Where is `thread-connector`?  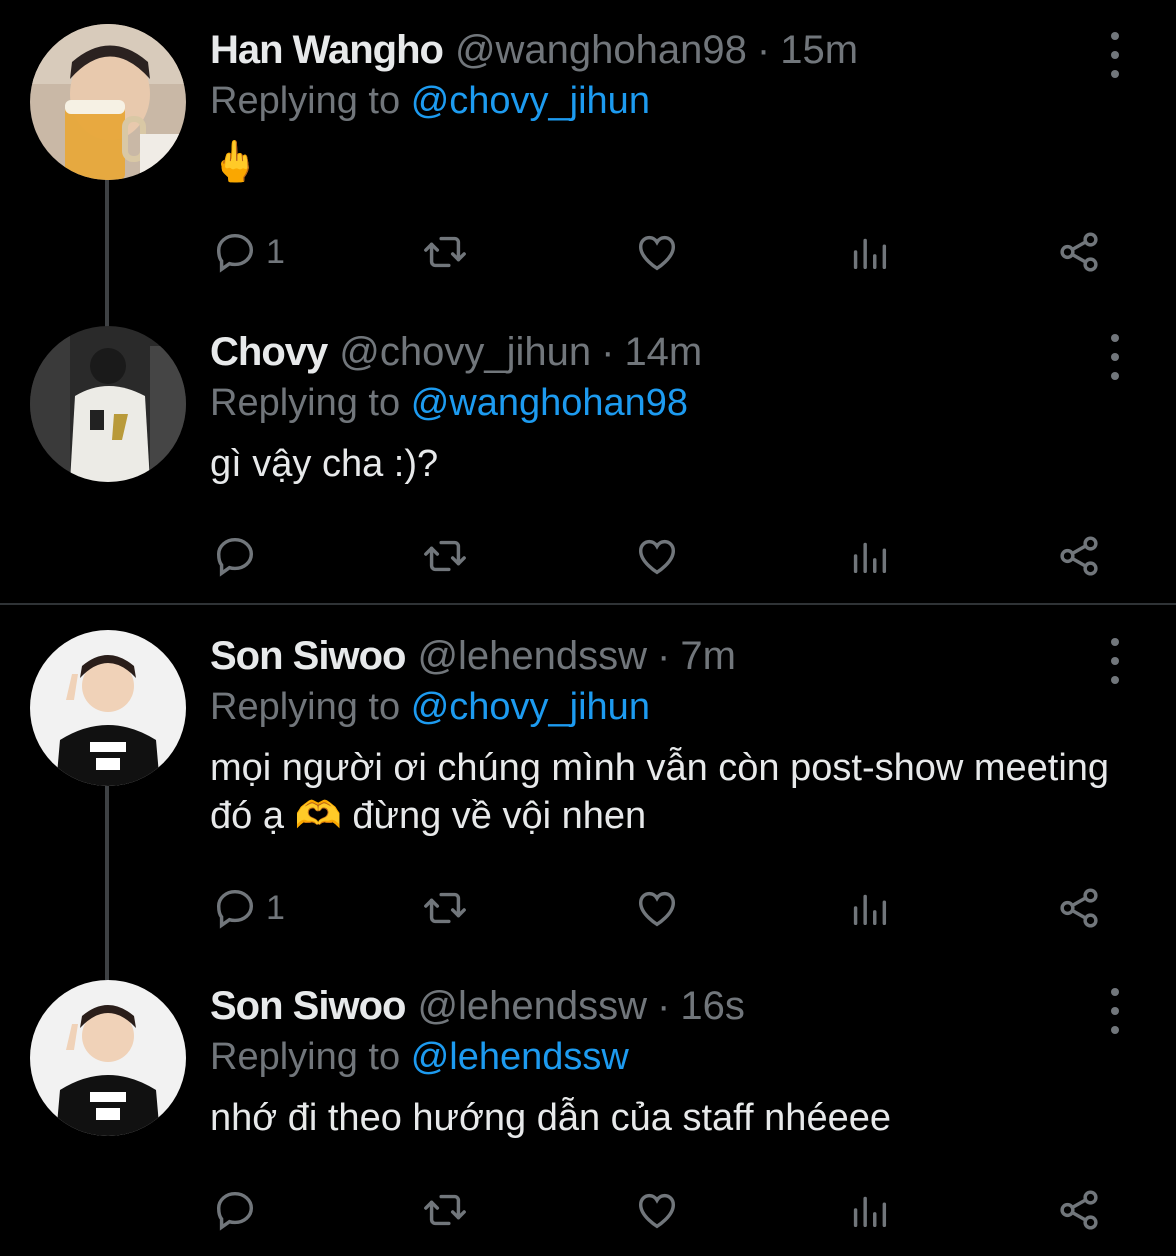
thread-connector is located at coordinates (107, 881).